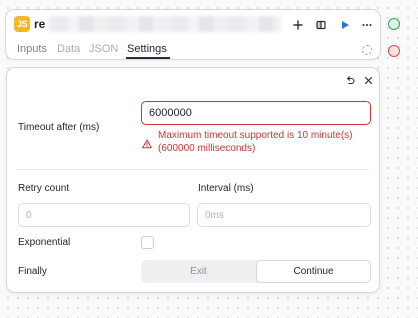 The image size is (418, 318). I want to click on node-name-redacted, so click(165, 24).